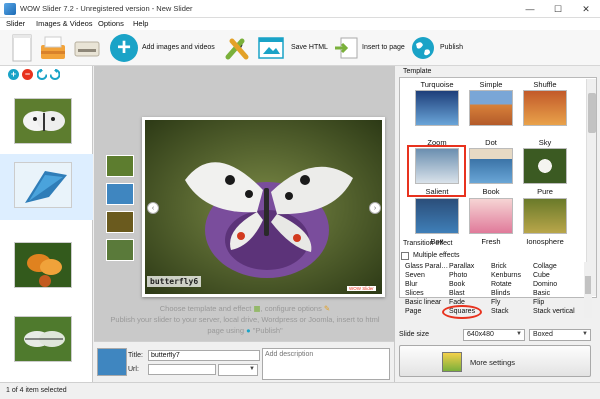 The image size is (600, 399). I want to click on menu-slider: Slider, so click(15, 23).